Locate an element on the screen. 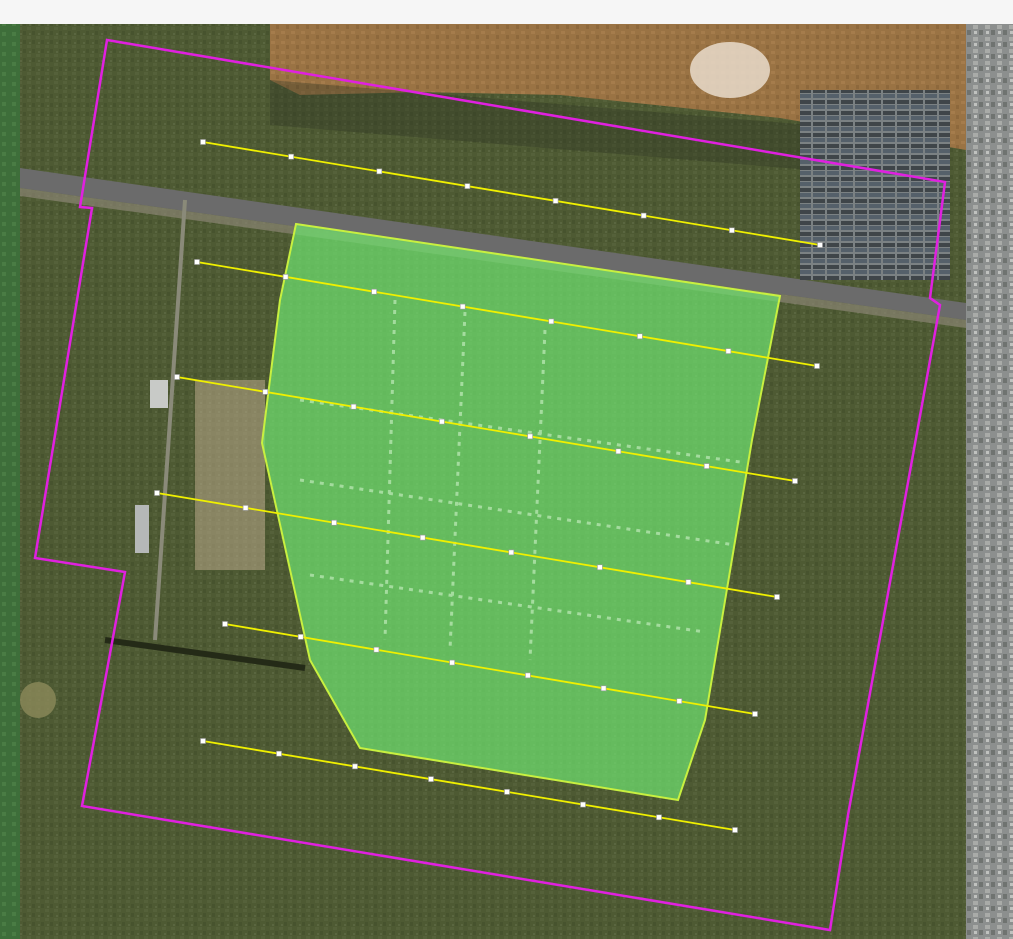 The height and width of the screenshot is (939, 1013). top-margin is located at coordinates (506, 12).